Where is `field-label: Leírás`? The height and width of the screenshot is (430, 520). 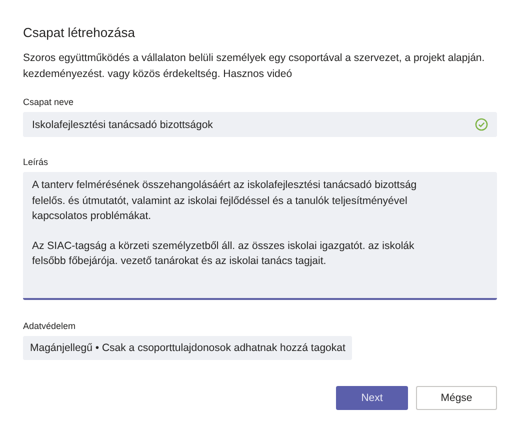
field-label: Leírás is located at coordinates (36, 162).